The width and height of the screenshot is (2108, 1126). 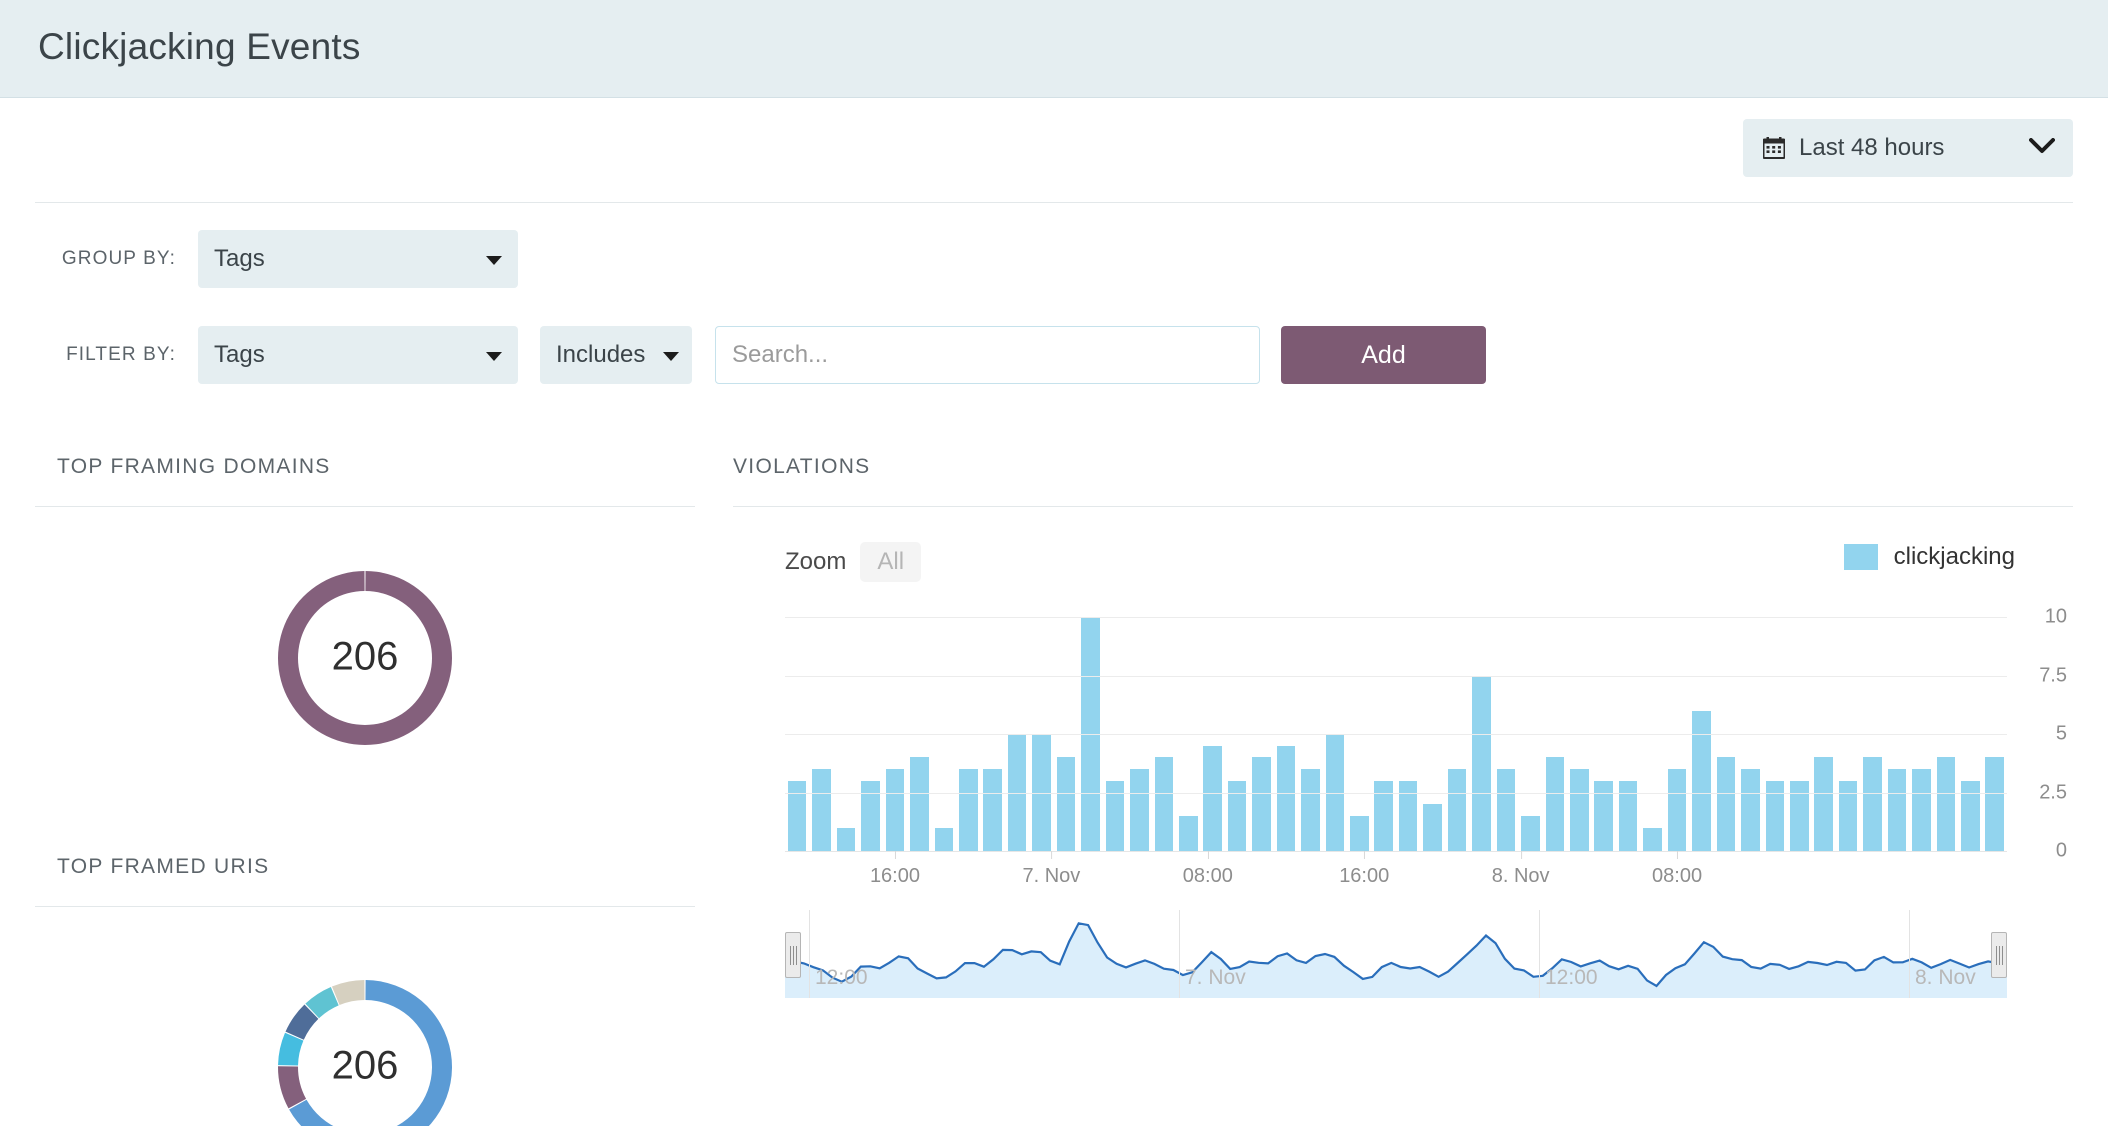 I want to click on zoom-all-button: All, so click(x=891, y=562).